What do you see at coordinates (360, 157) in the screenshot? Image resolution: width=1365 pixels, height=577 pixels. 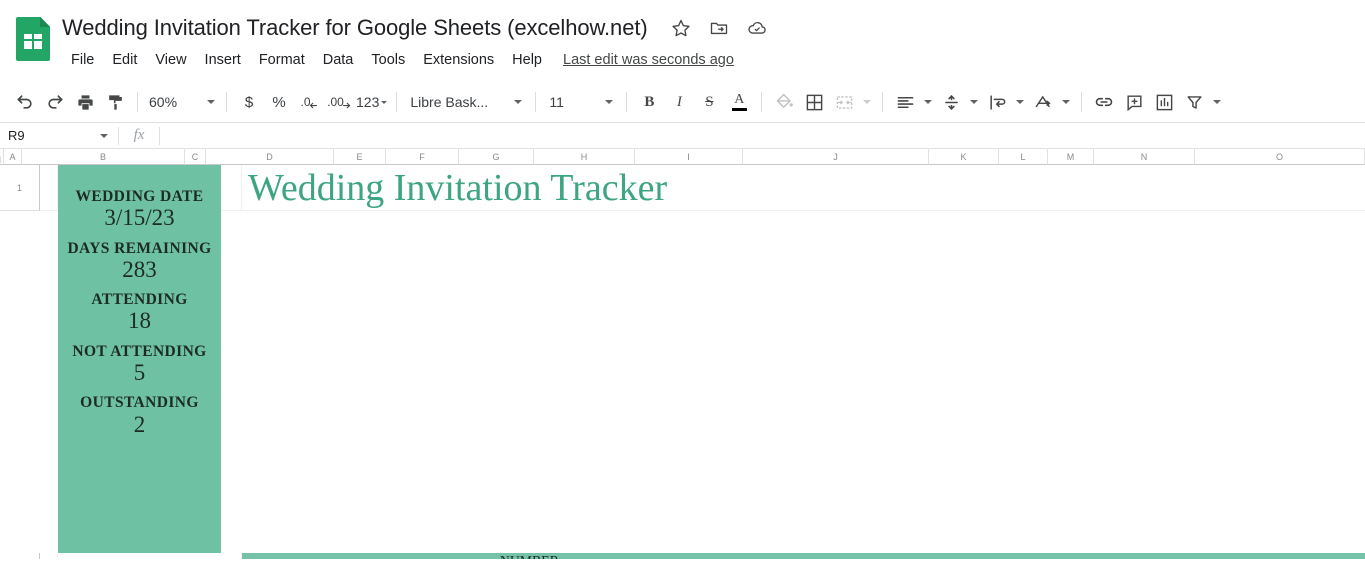 I see `column-header-e: E` at bounding box center [360, 157].